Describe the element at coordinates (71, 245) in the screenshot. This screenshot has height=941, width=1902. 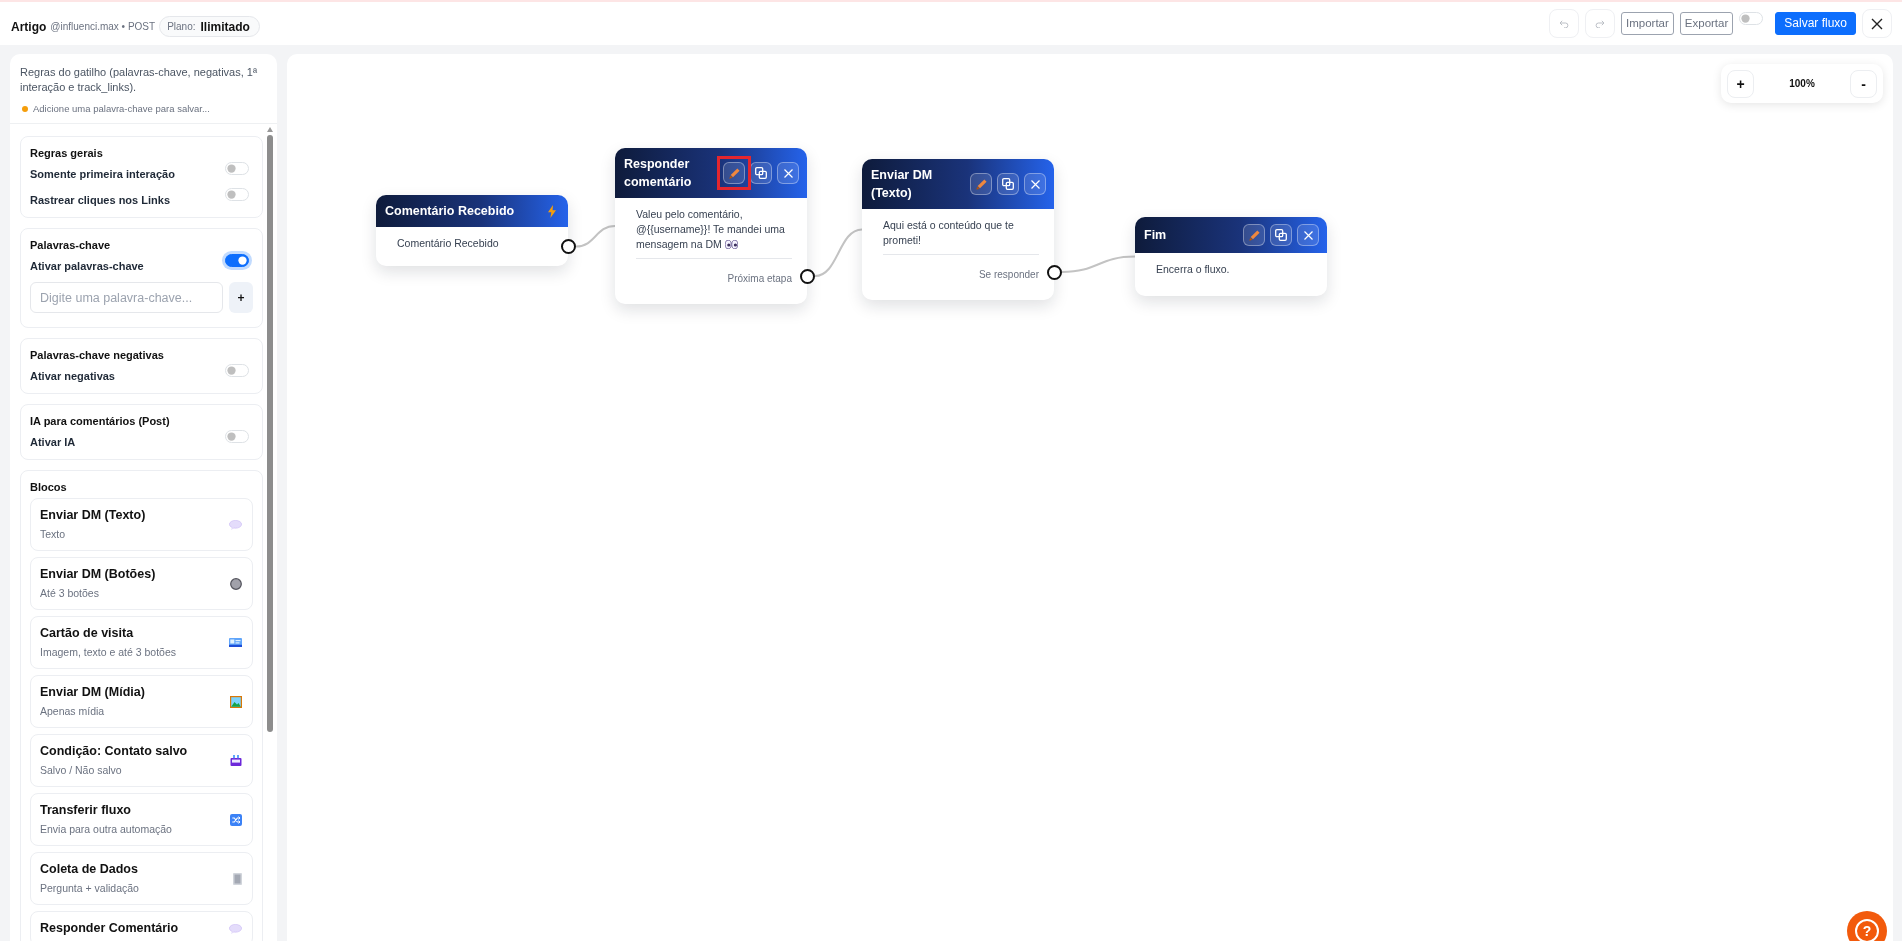
I see `section-title: Palavras-chave` at that location.